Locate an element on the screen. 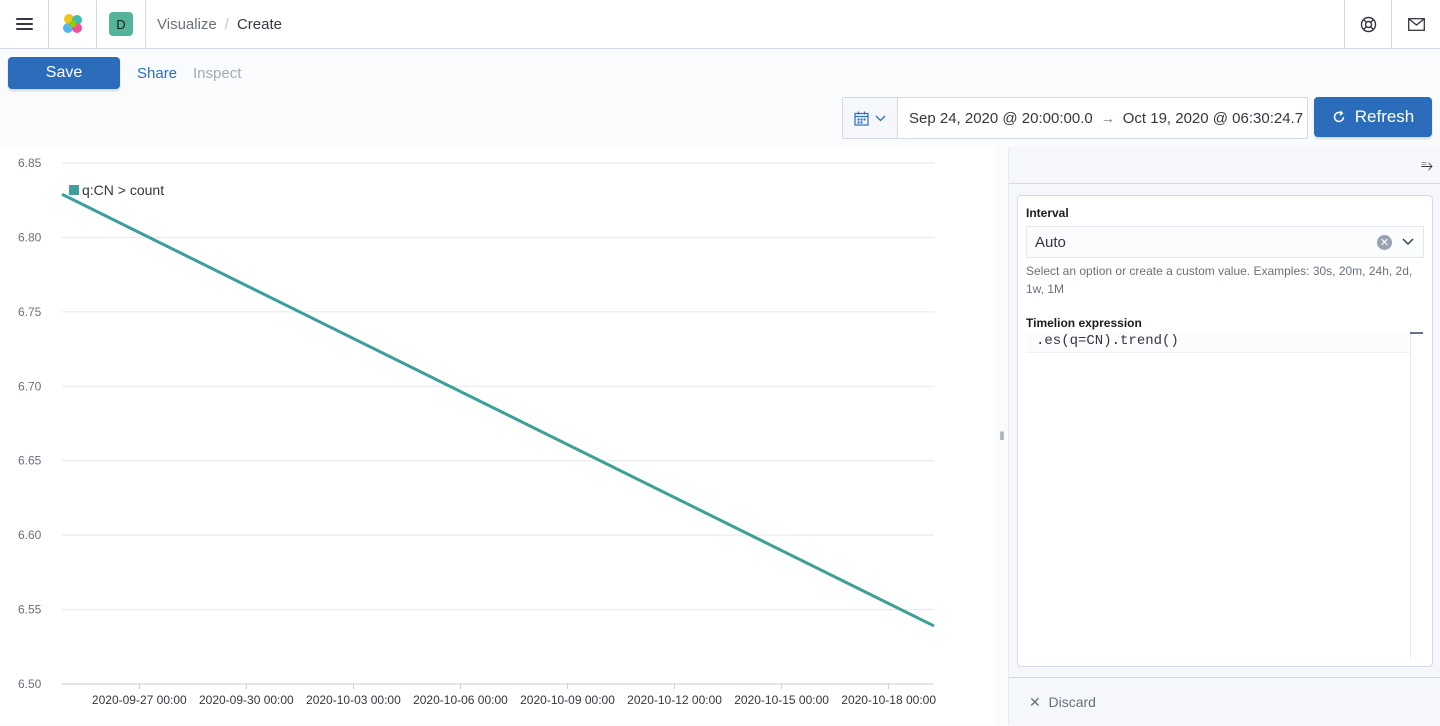  expression-editor: .es(q=CN).trend() is located at coordinates (1224, 495).